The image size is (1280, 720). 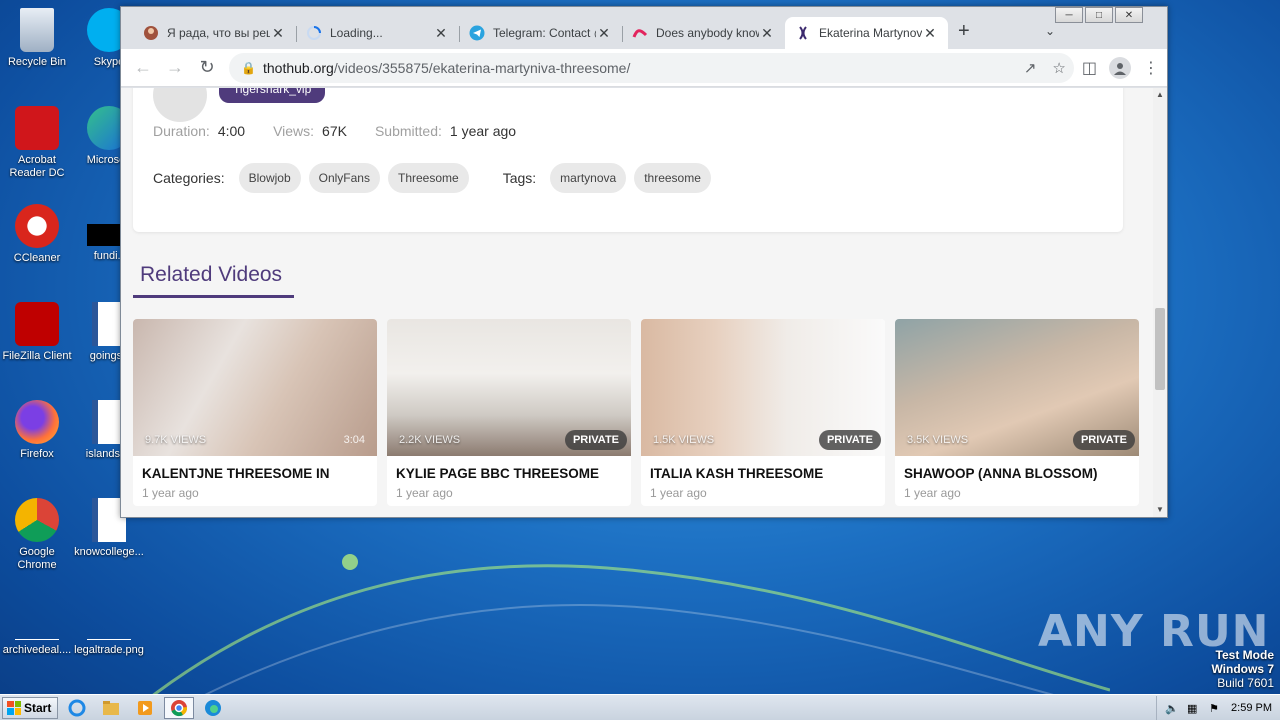 I want to click on video-duration: 4:00, so click(x=231, y=131).